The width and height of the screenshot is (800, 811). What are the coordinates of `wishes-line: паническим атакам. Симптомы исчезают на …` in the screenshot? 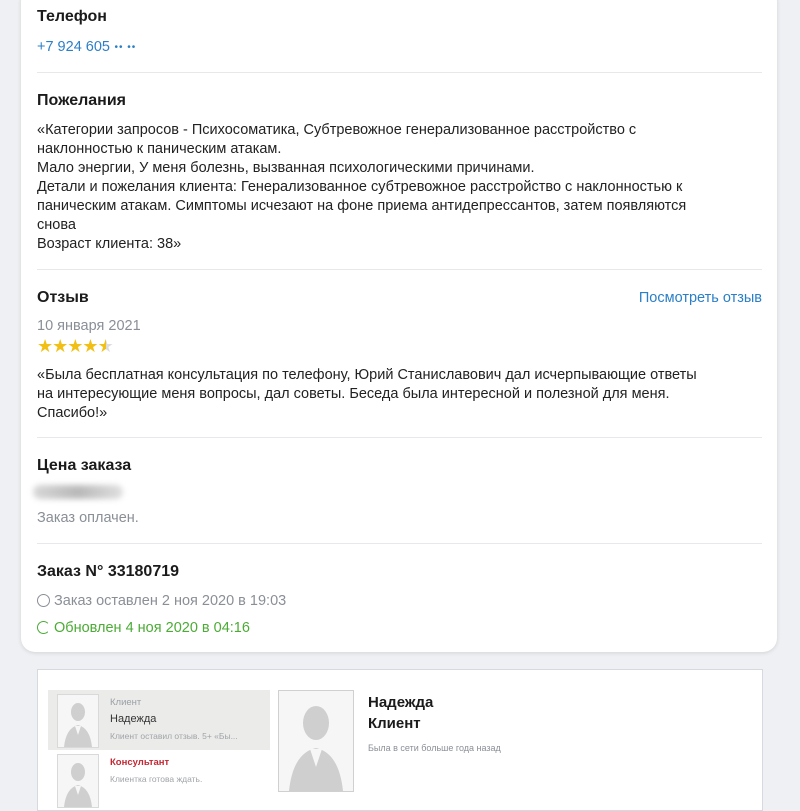 It's located at (362, 206).